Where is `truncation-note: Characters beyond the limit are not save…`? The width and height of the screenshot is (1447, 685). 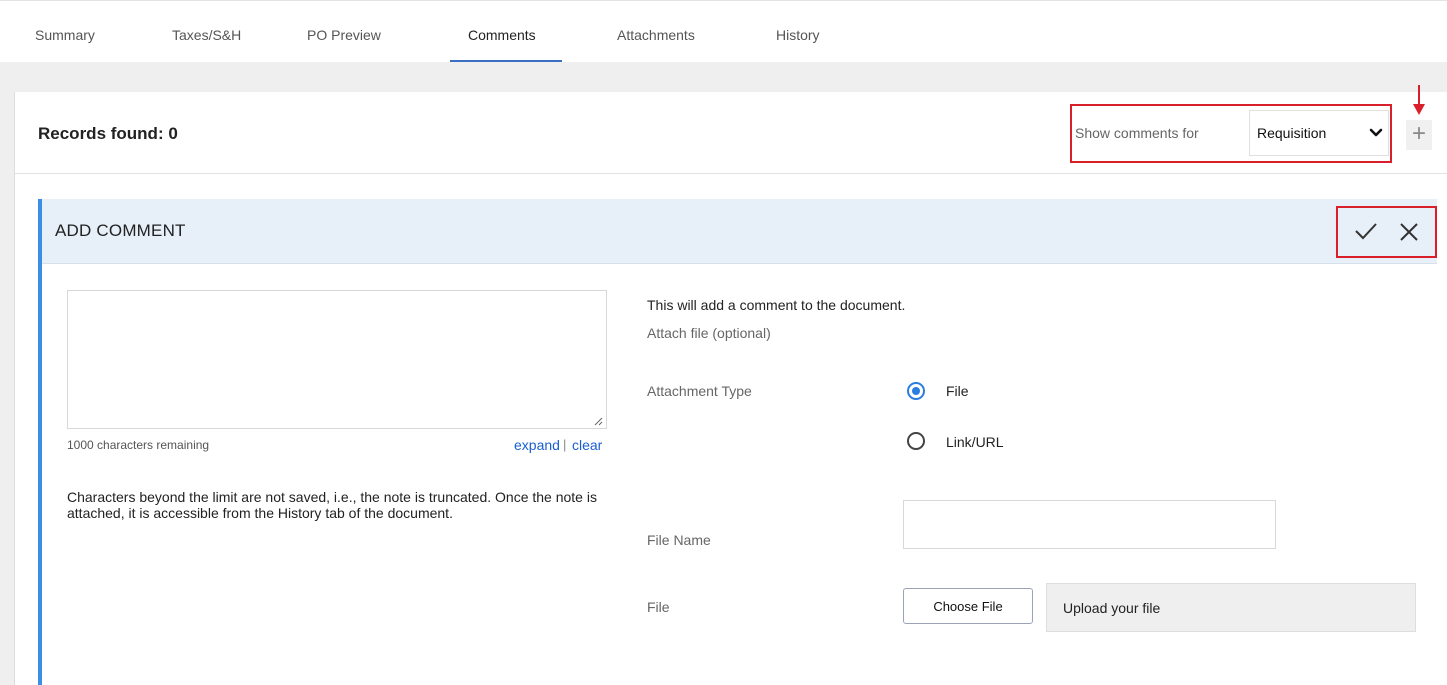
truncation-note: Characters beyond the limit are not save… is located at coordinates (332, 505).